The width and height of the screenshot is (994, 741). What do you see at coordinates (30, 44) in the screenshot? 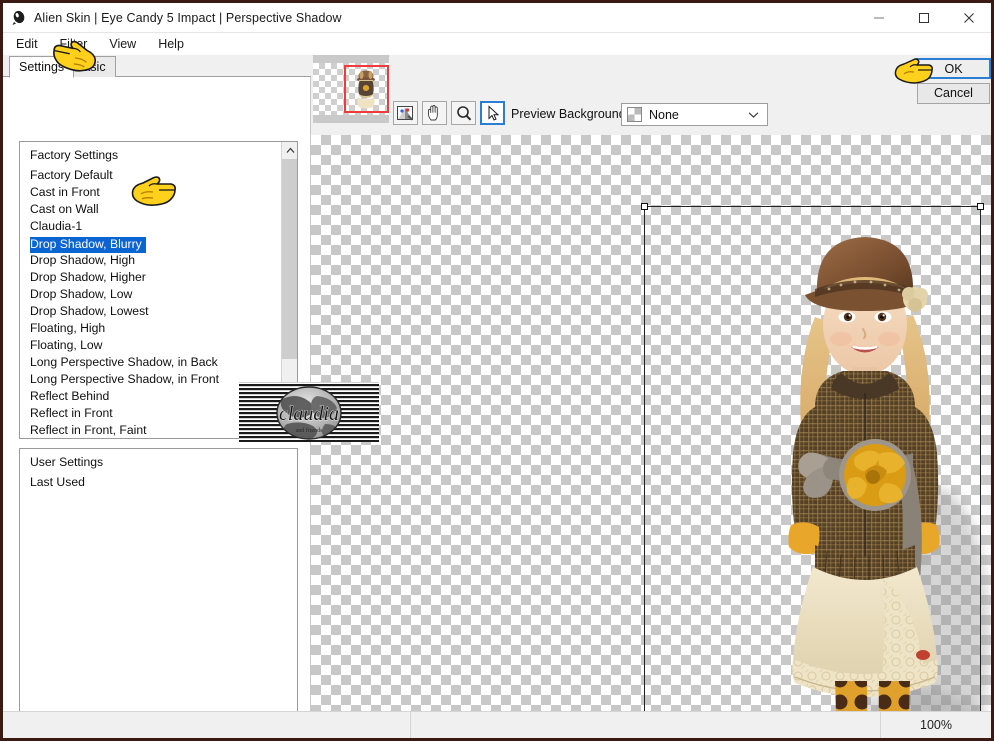
I see `menu-edit: Edit` at bounding box center [30, 44].